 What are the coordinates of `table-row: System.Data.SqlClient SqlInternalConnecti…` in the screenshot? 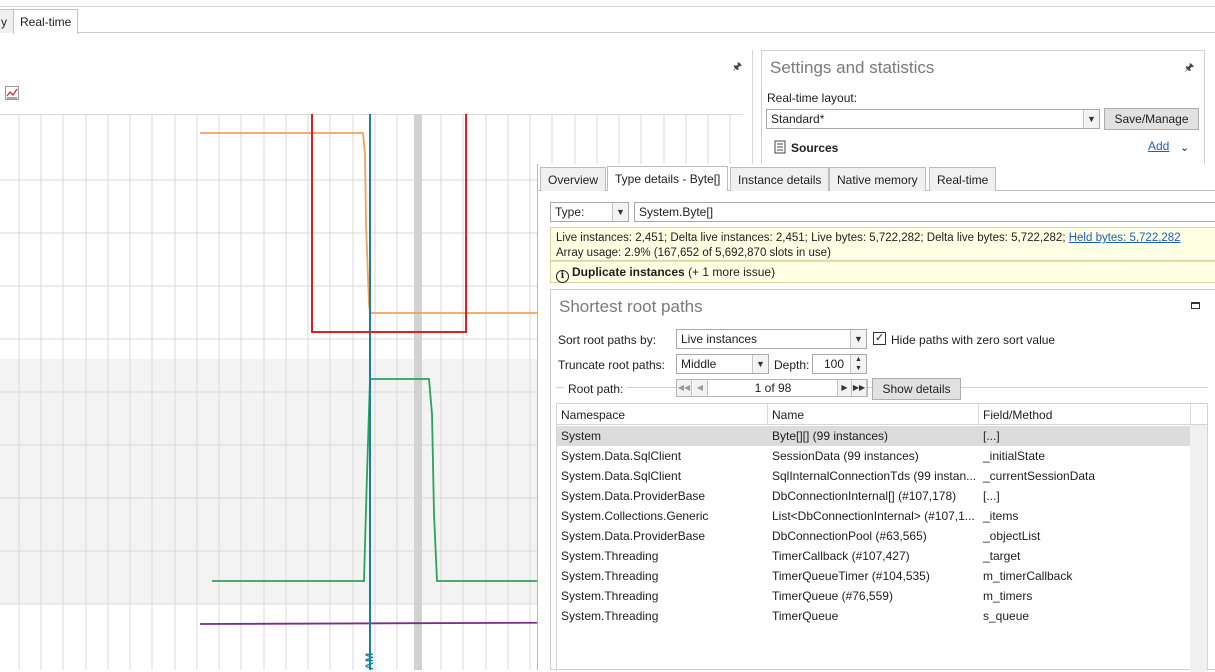 It's located at (873, 476).